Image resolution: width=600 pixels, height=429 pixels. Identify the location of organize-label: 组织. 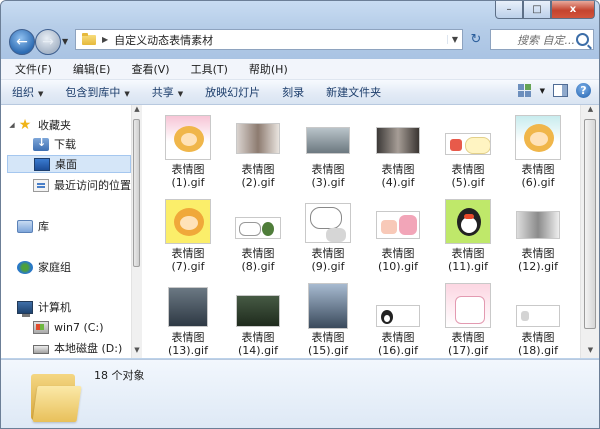
(23, 92).